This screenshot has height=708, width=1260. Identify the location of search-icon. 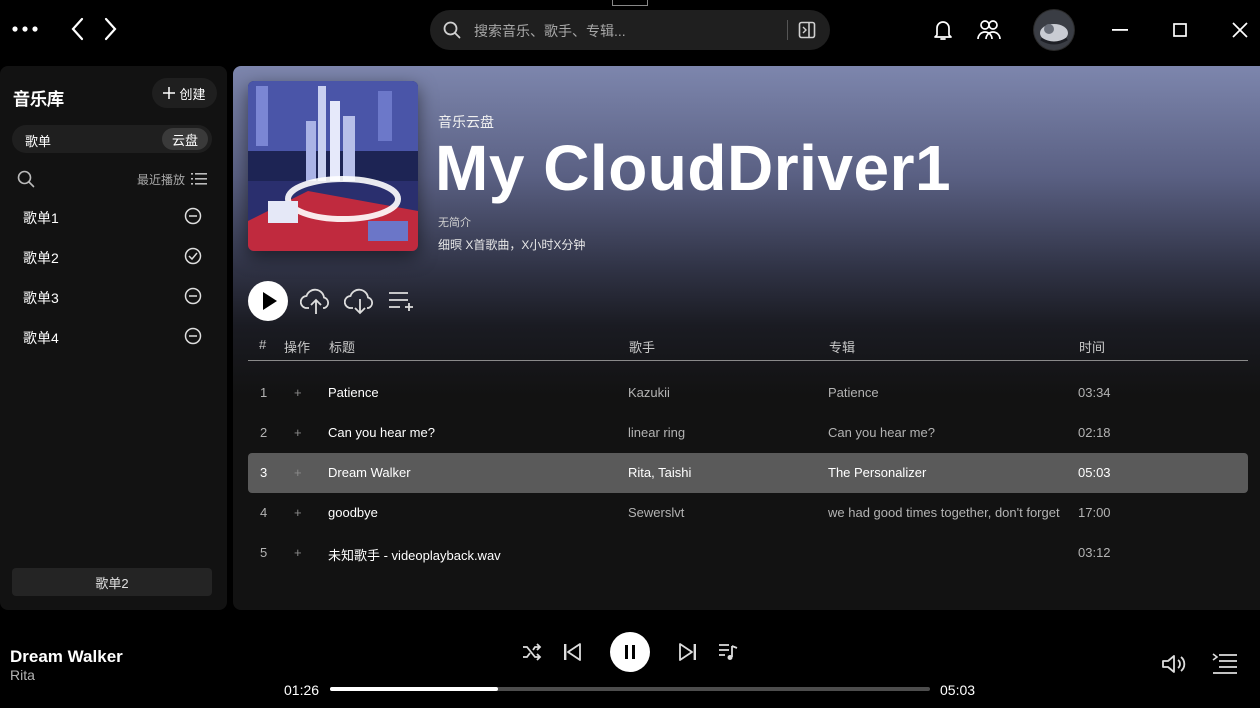
(452, 30).